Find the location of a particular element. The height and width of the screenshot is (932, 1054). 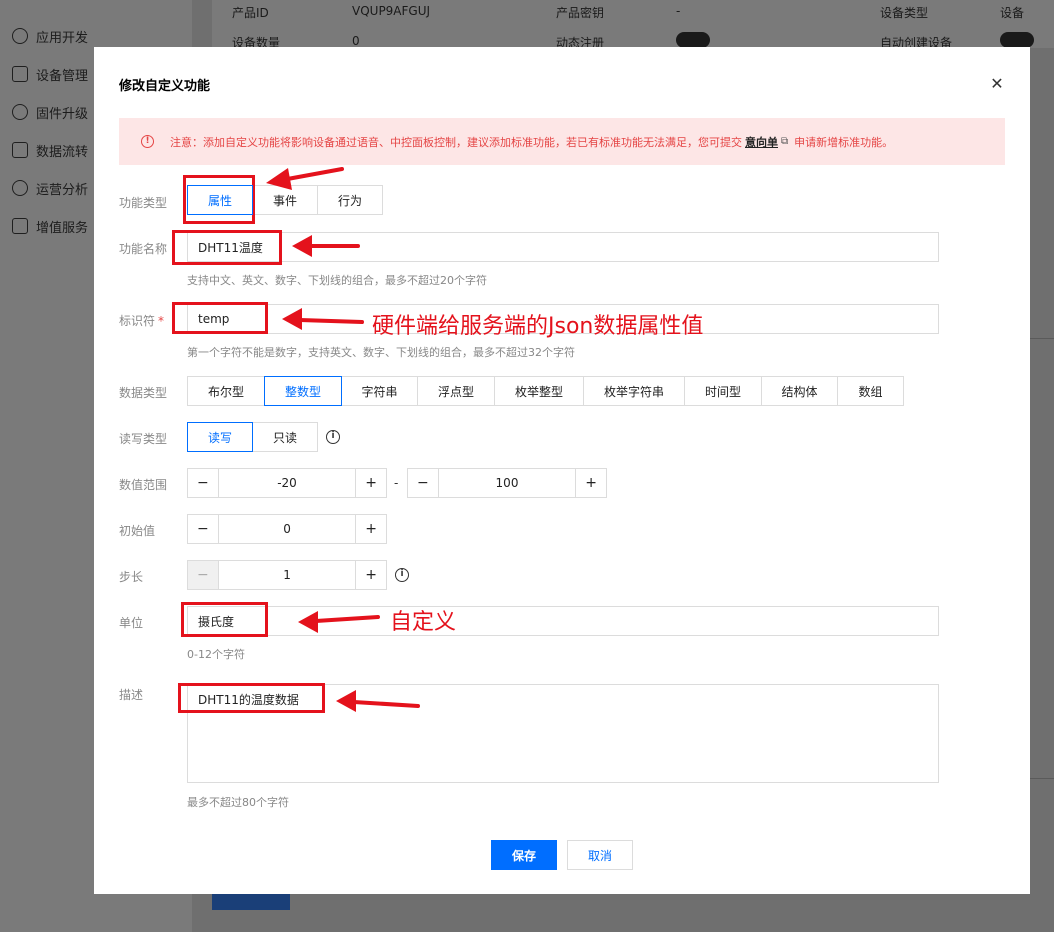

required-mark: * is located at coordinates (161, 321).